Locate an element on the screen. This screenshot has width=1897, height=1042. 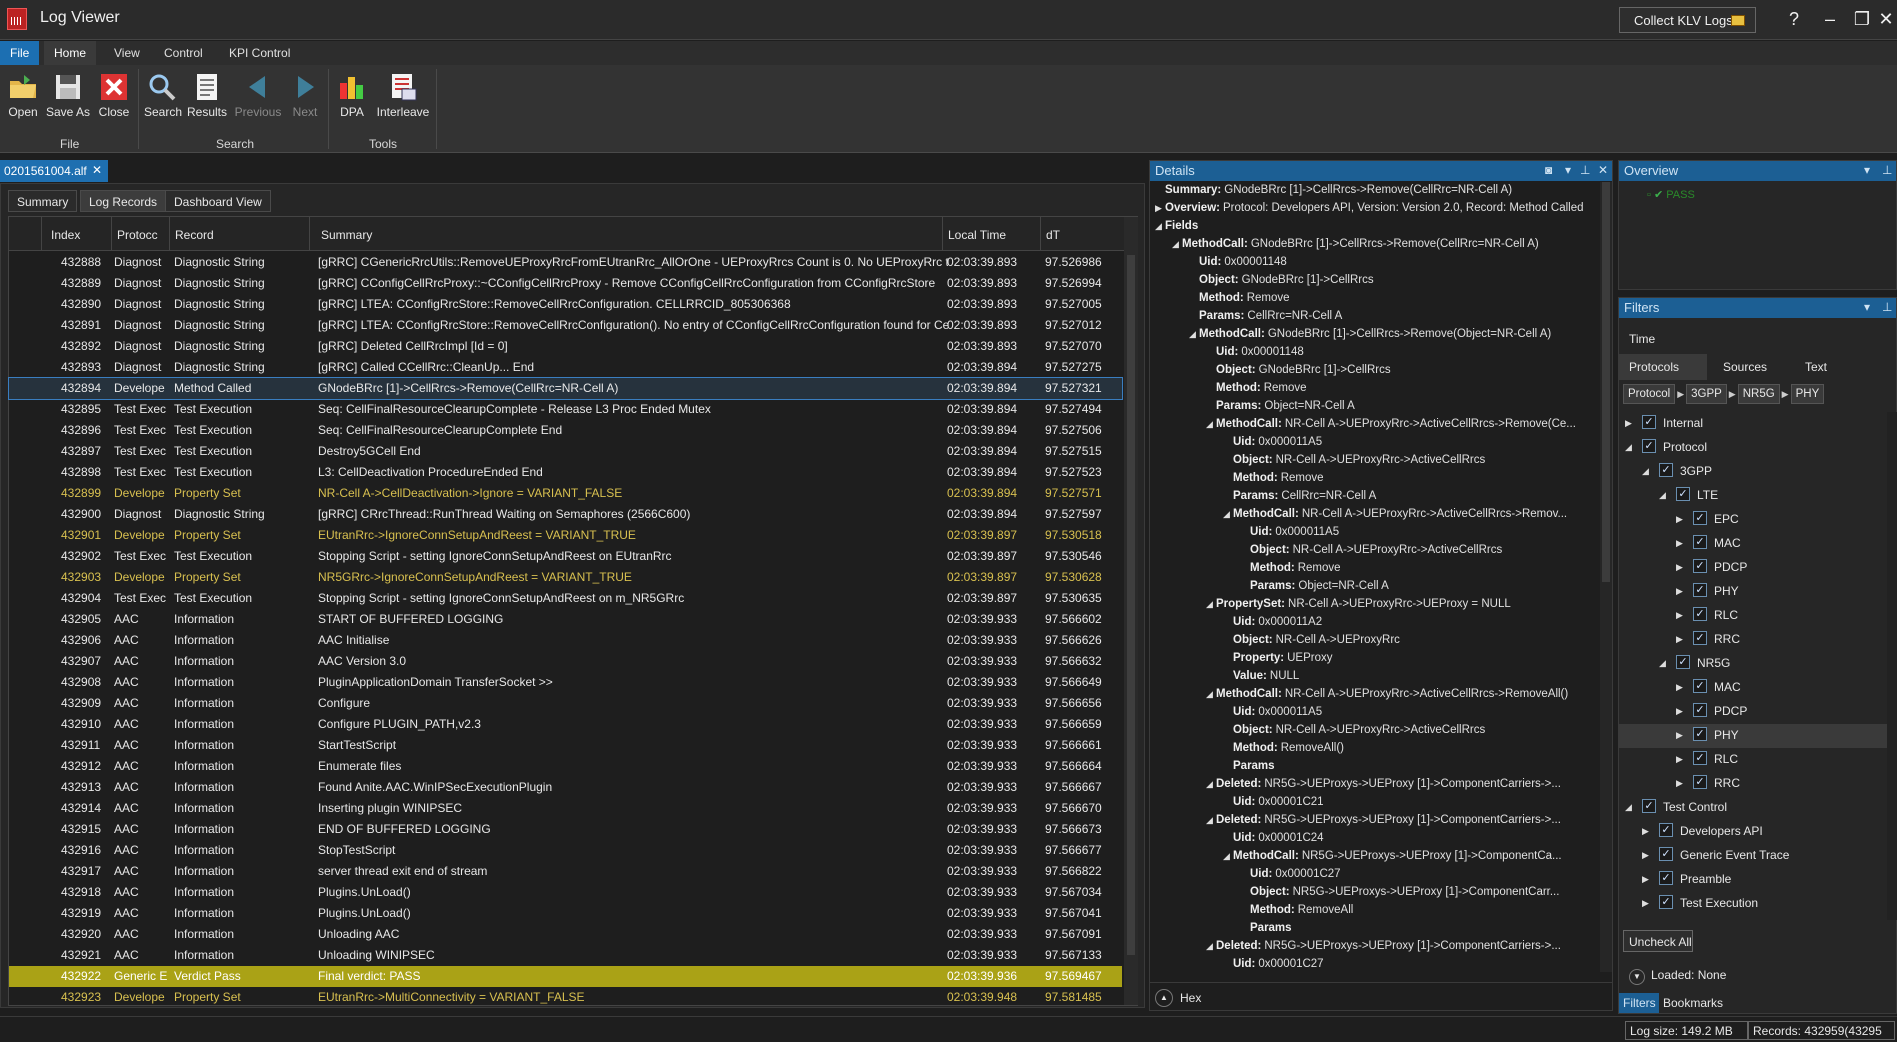
filter-tree-item: ◢ ✓ NR5G is located at coordinates (1754, 664).